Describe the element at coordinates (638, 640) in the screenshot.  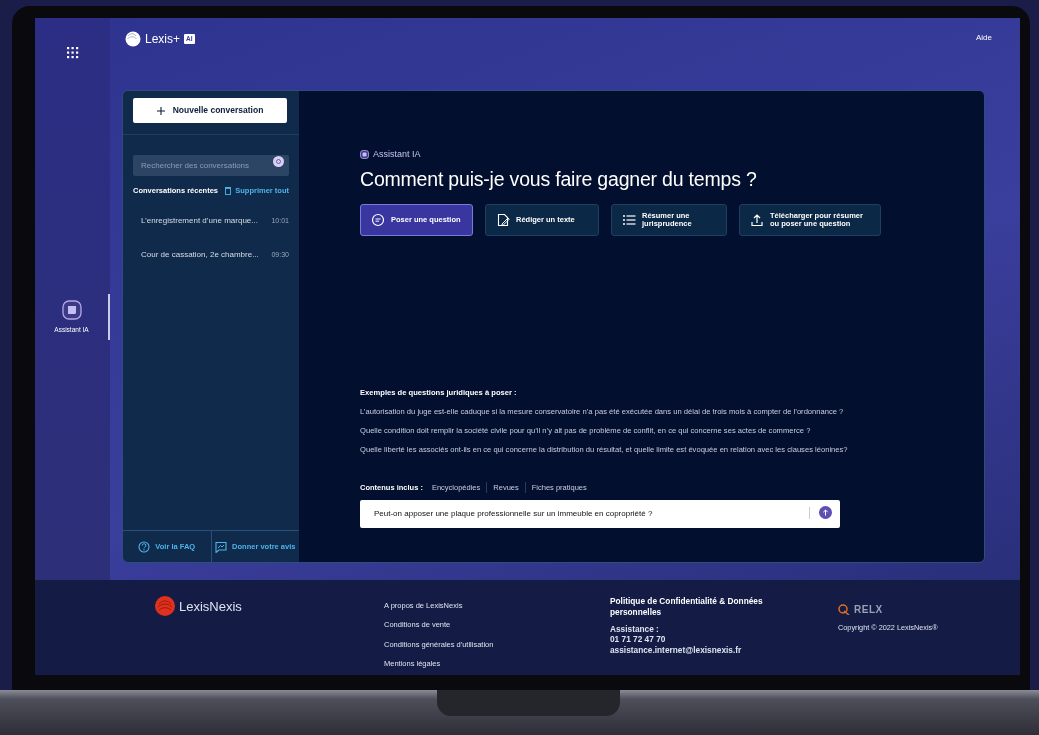
I see `phone-number: 01 71 72 47 70` at that location.